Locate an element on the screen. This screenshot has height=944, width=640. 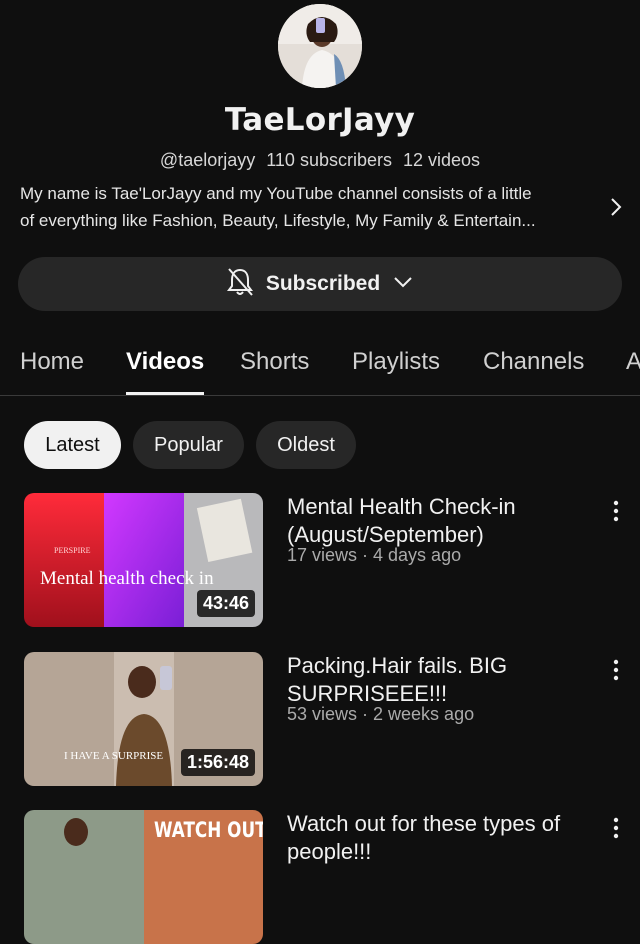
tab-shorts: Shorts is located at coordinates (274, 362).